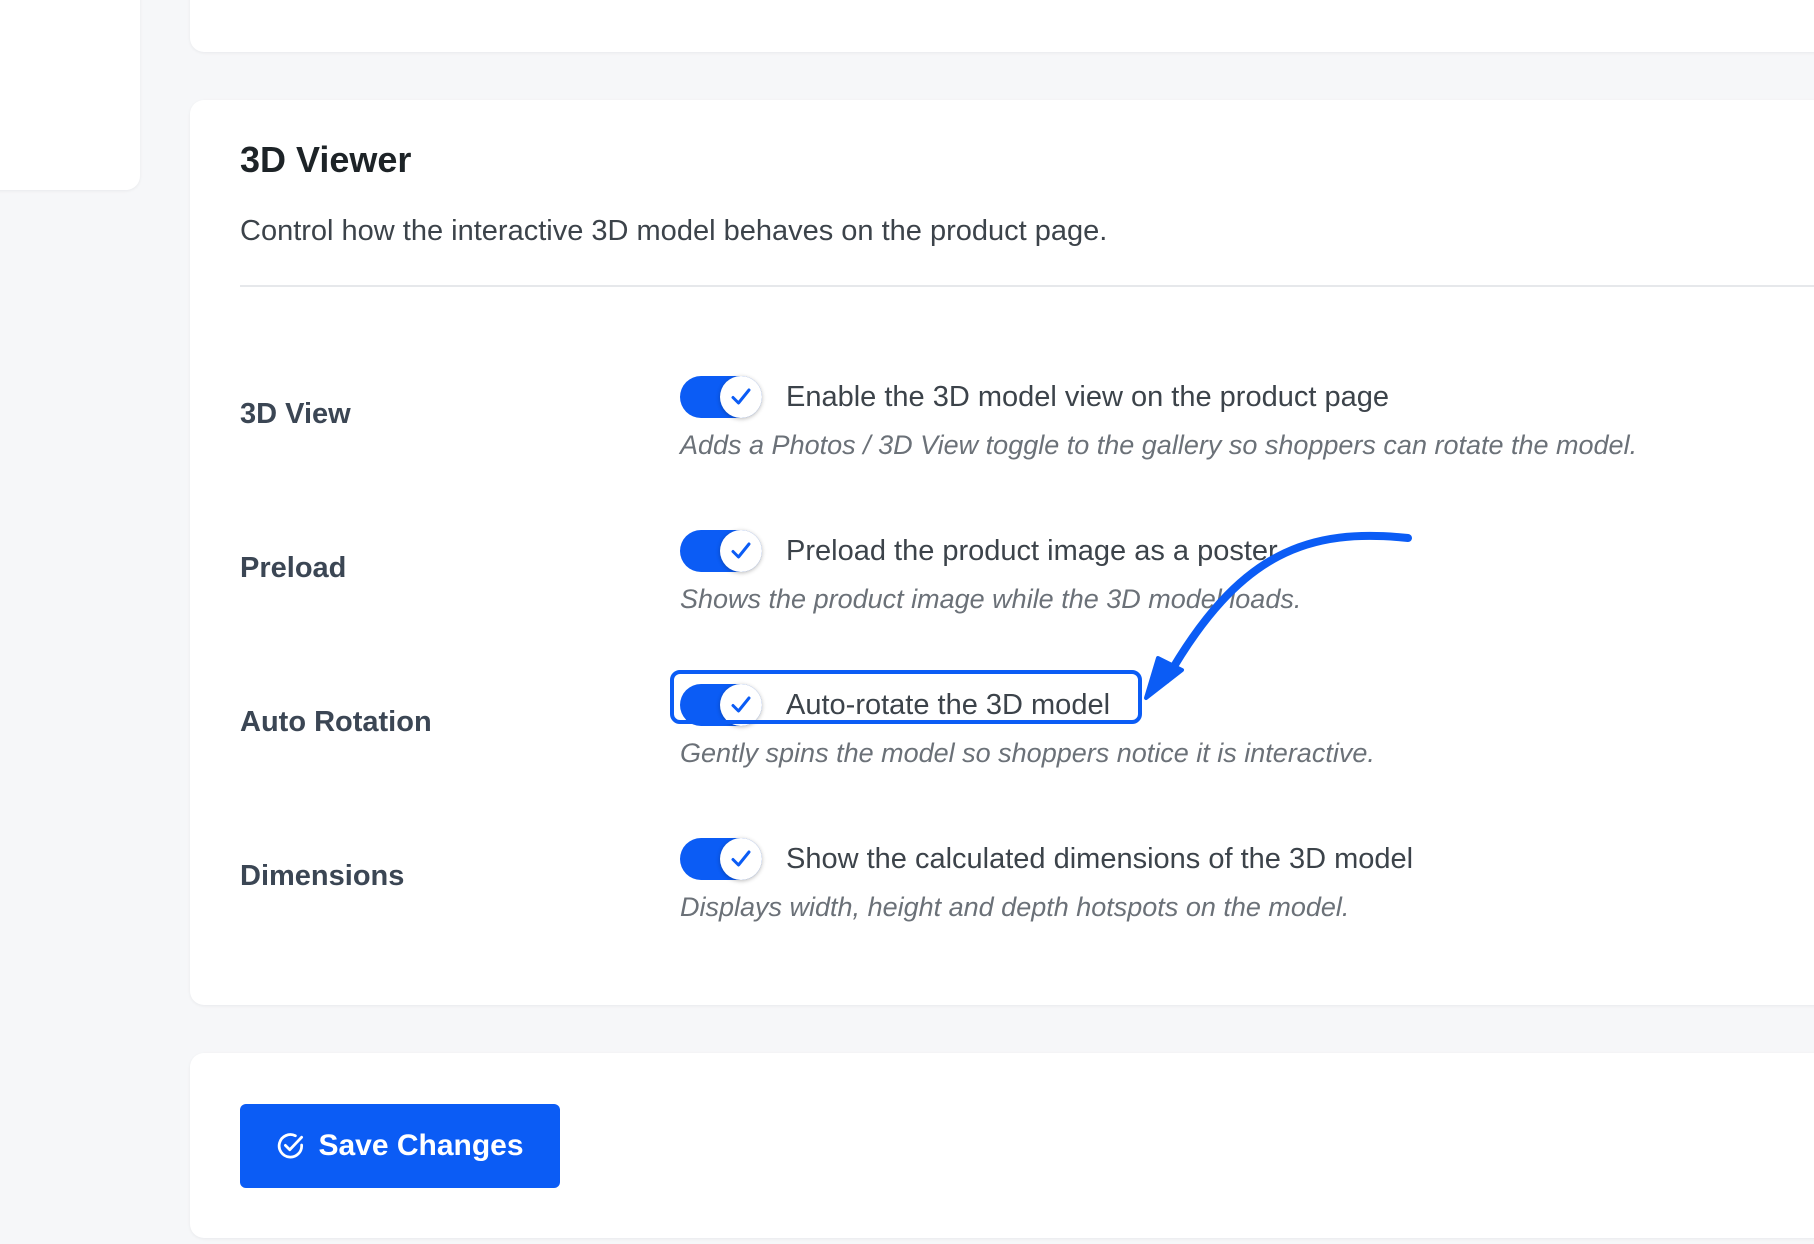 The image size is (1814, 1244). What do you see at coordinates (1027, 286) in the screenshot?
I see `section-divider` at bounding box center [1027, 286].